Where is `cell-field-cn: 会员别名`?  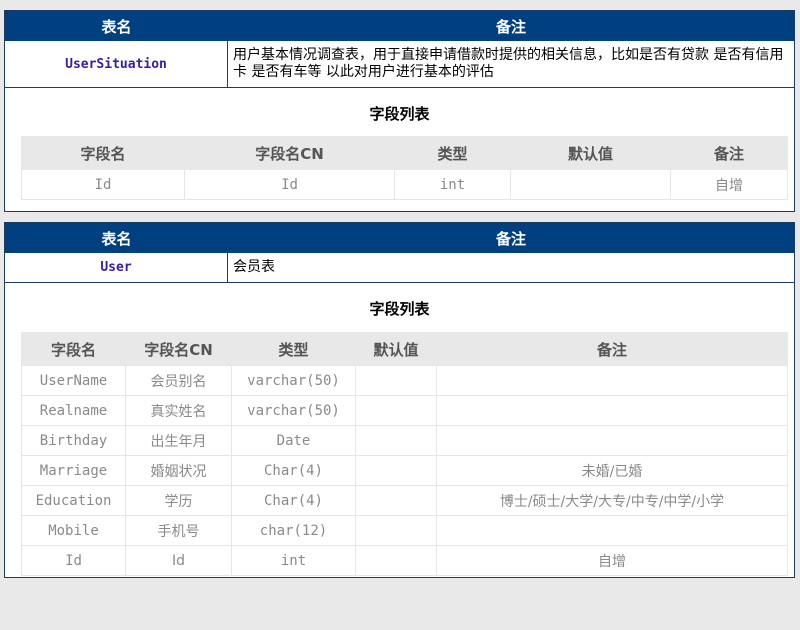 cell-field-cn: 会员别名 is located at coordinates (178, 380).